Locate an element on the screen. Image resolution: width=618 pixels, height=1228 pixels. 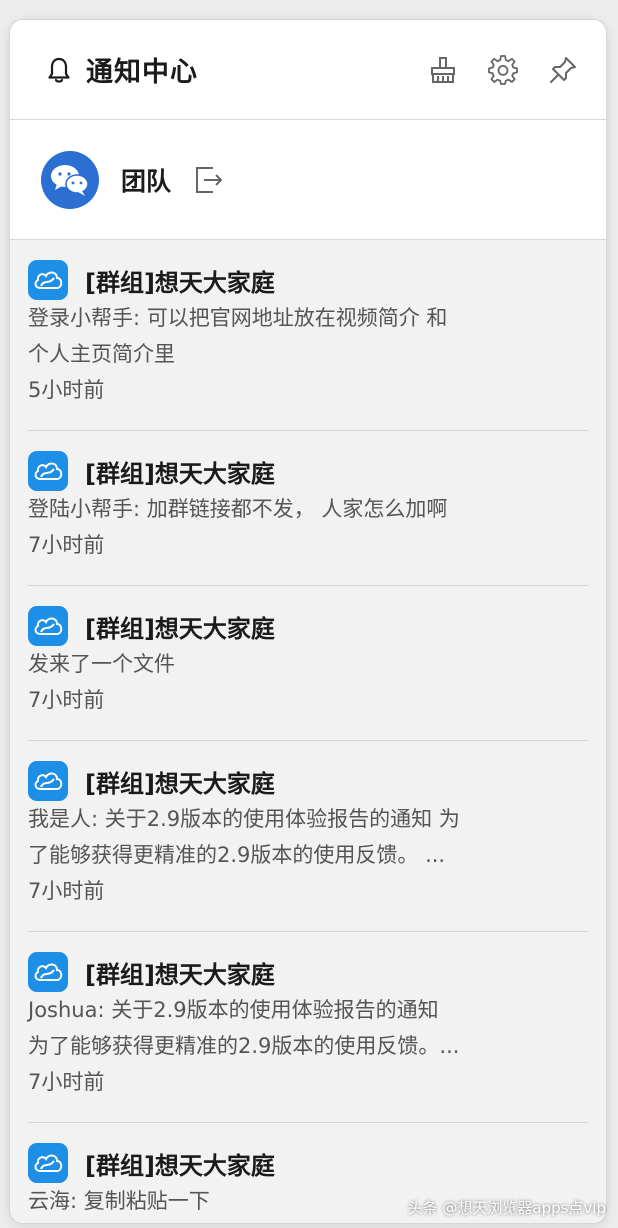
title-wrap: 通知中心 is located at coordinates (235, 69).